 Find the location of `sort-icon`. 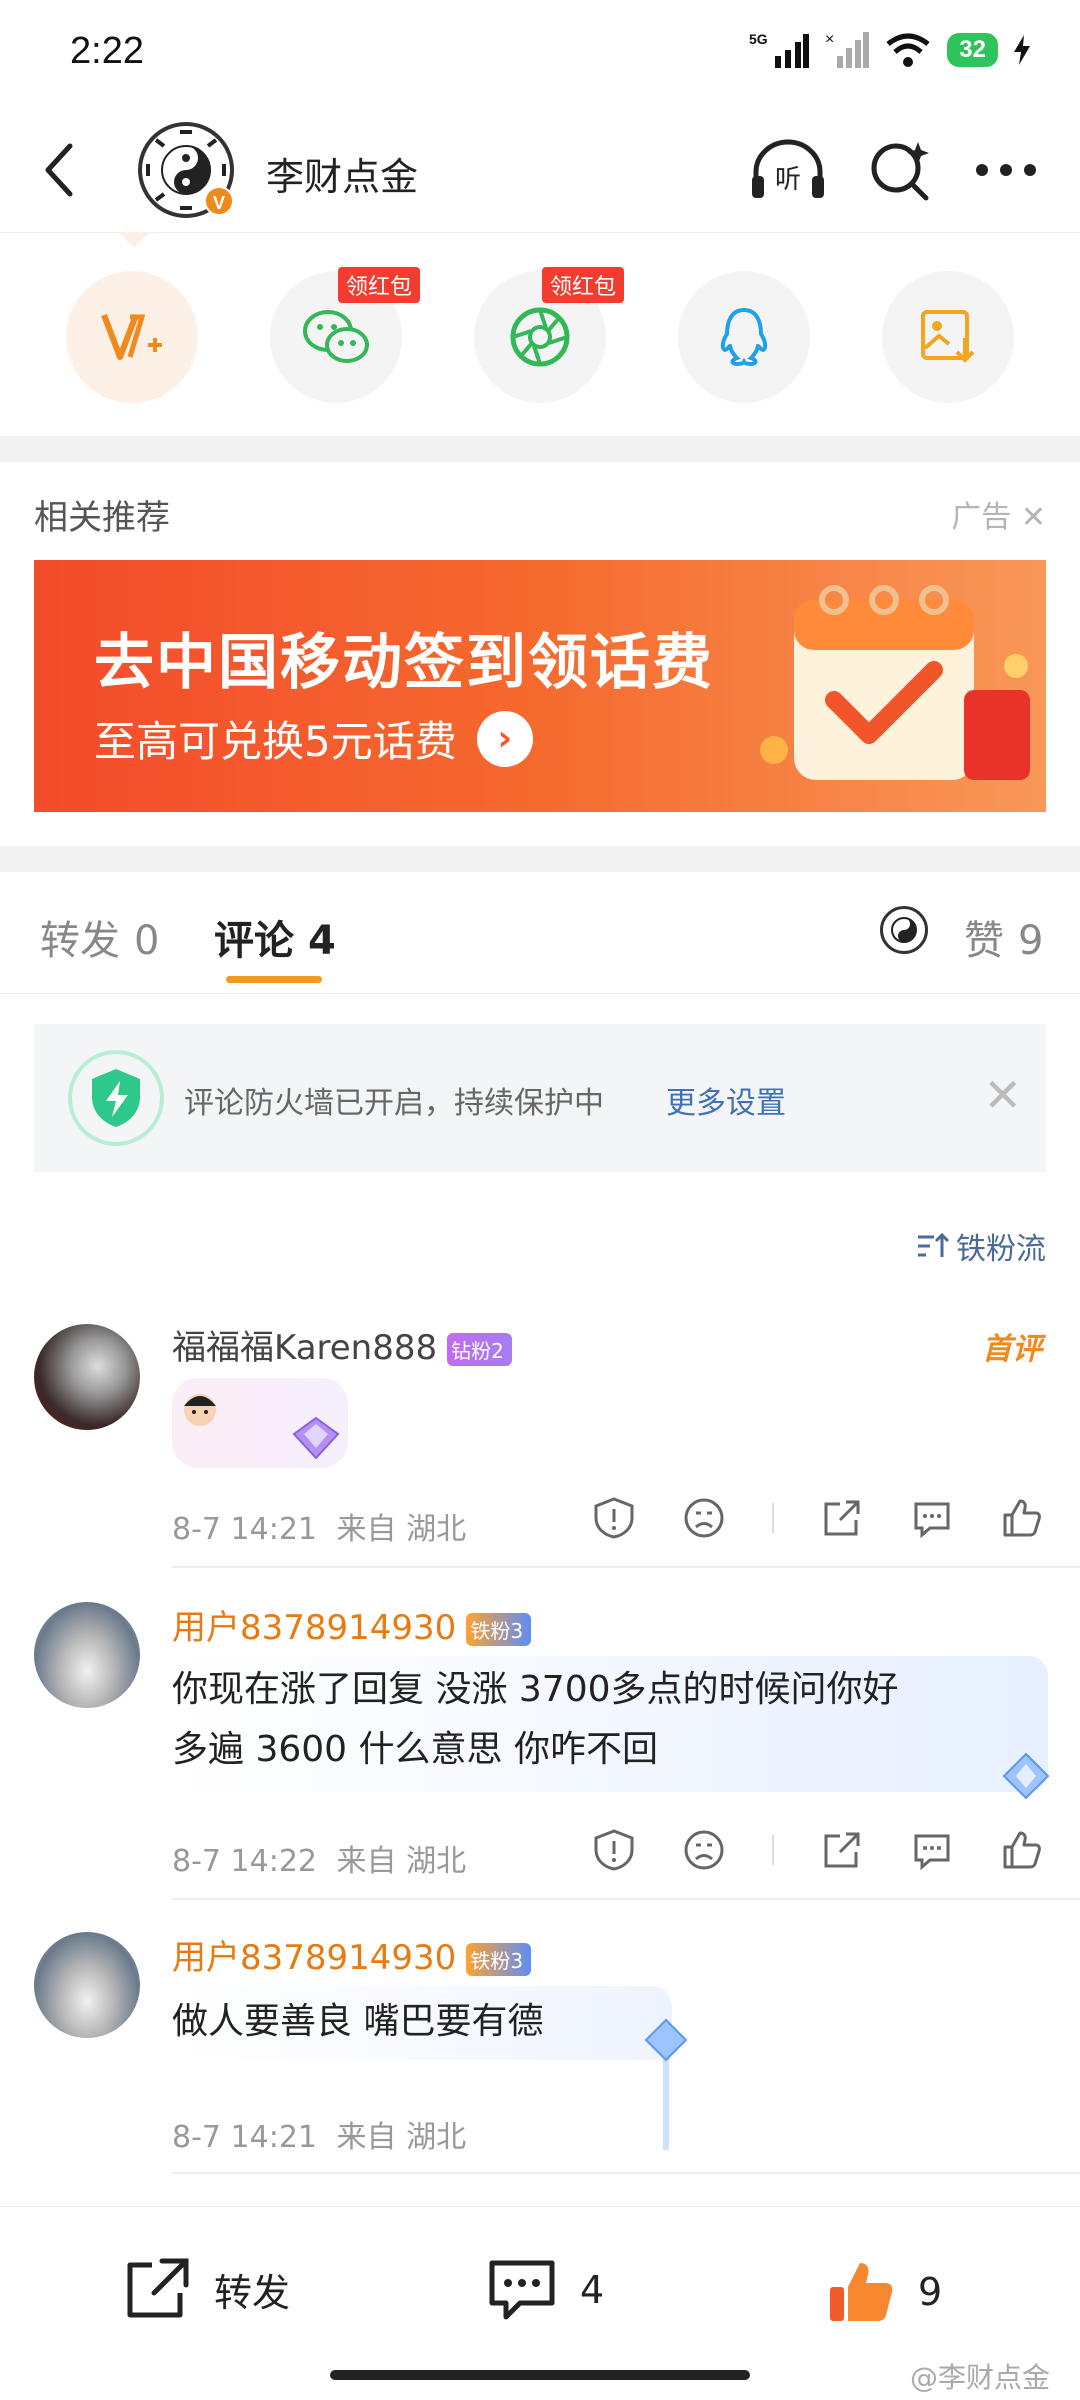

sort-icon is located at coordinates (934, 1244).